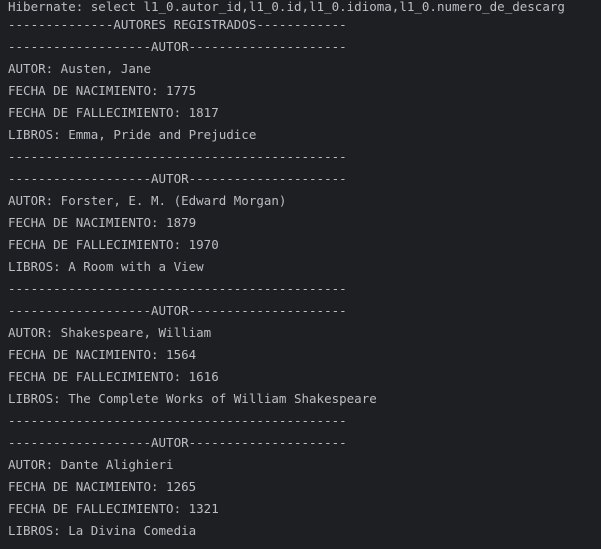 The width and height of the screenshot is (601, 549). Describe the element at coordinates (102, 90) in the screenshot. I see `author-birth-year: FECHA DE NACIMIENTO: 1775` at that location.